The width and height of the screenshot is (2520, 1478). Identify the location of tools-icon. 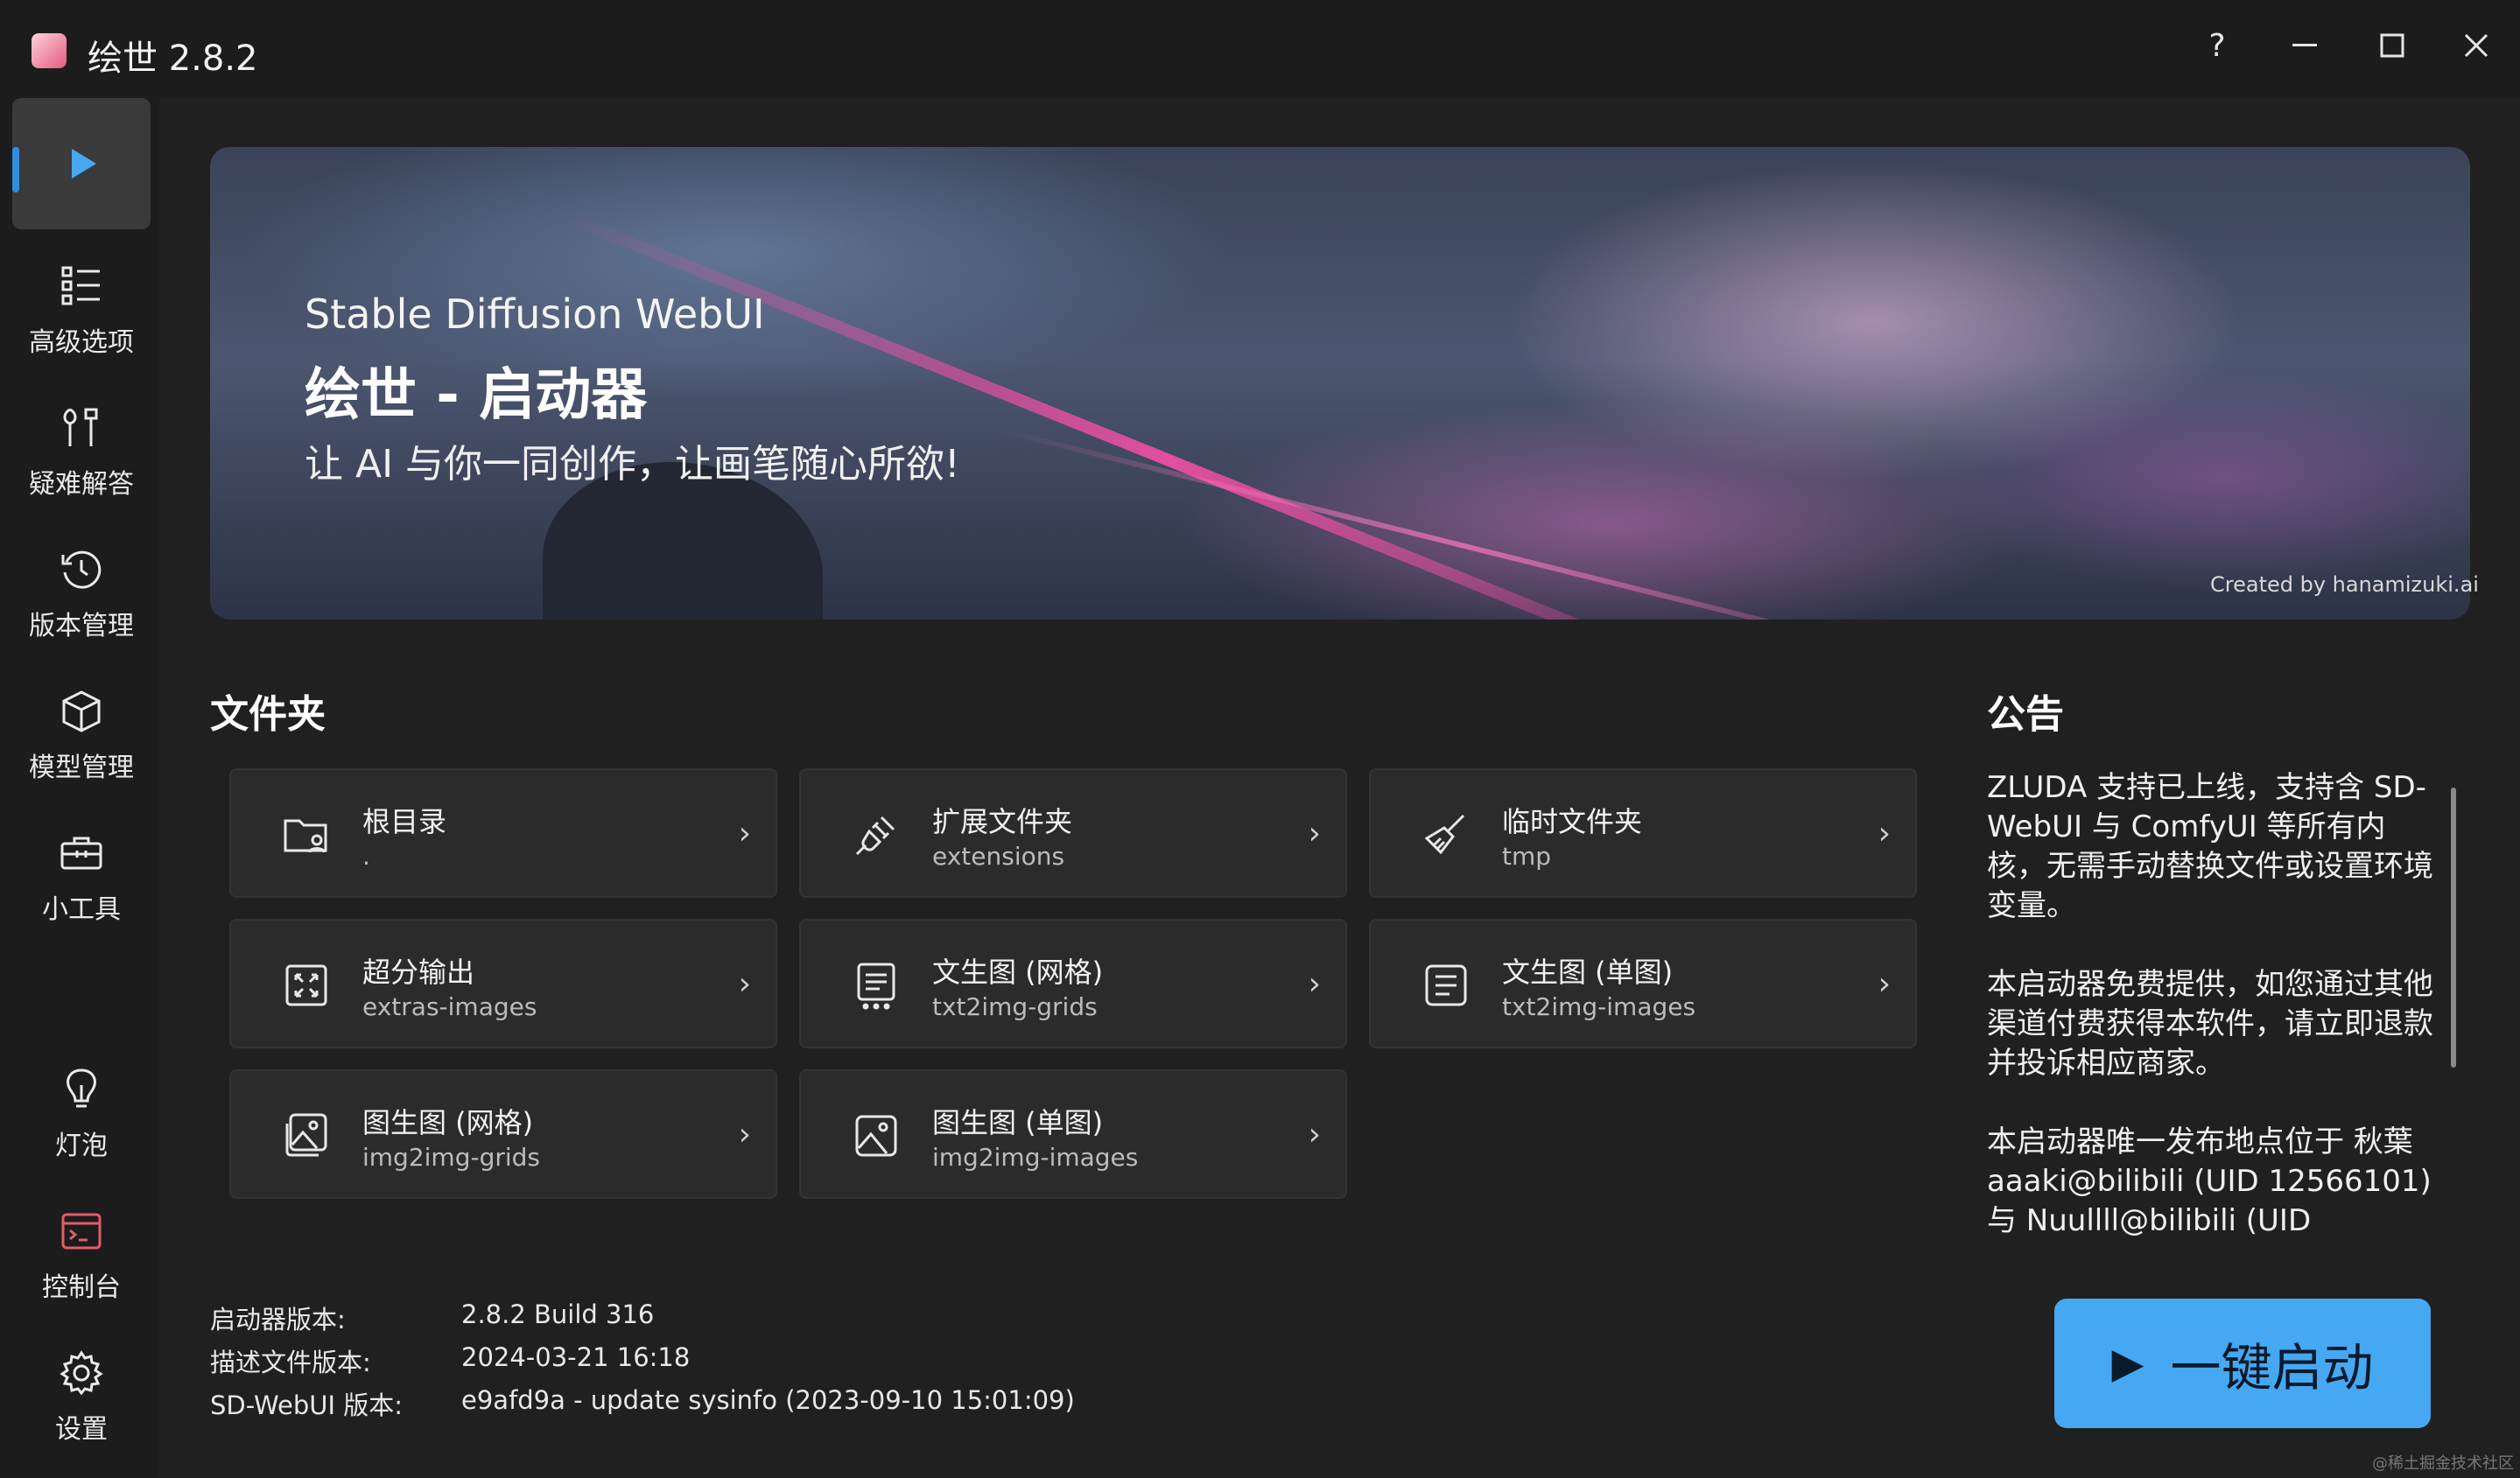
(80, 427).